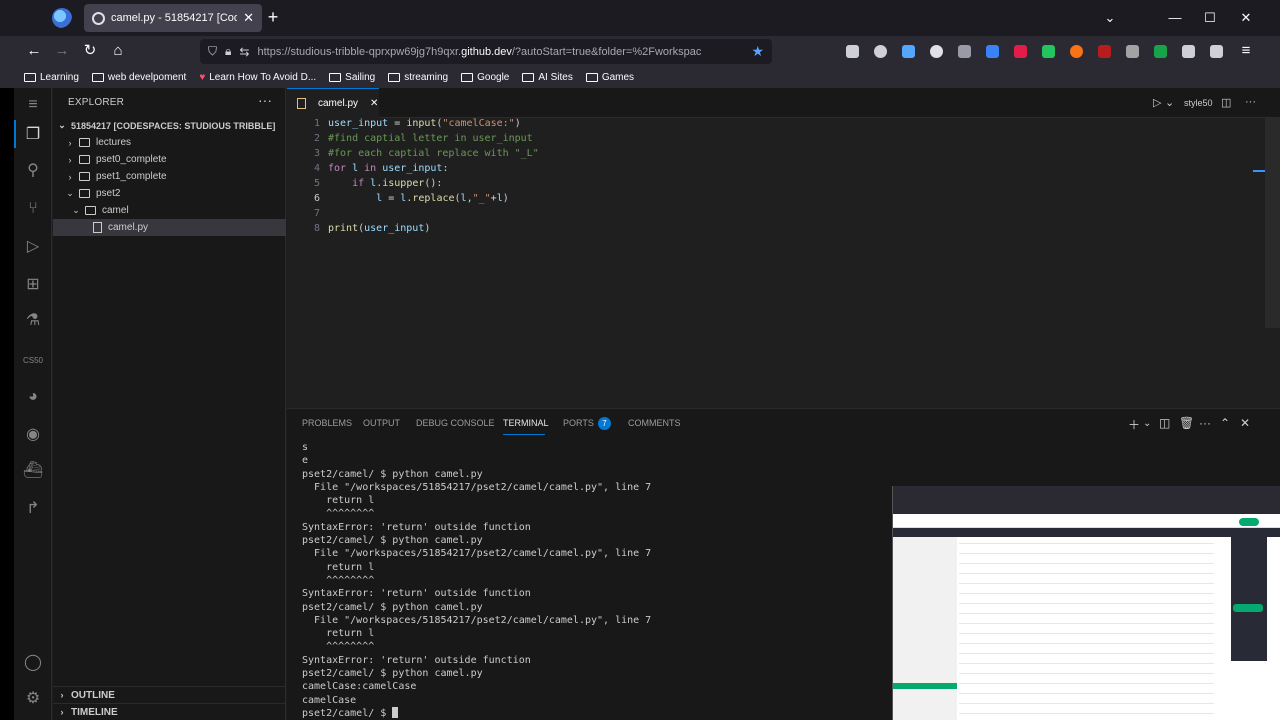 This screenshot has height=720, width=1280. Describe the element at coordinates (327, 423) in the screenshot. I see `tab-problems: PROBLEMS` at that location.